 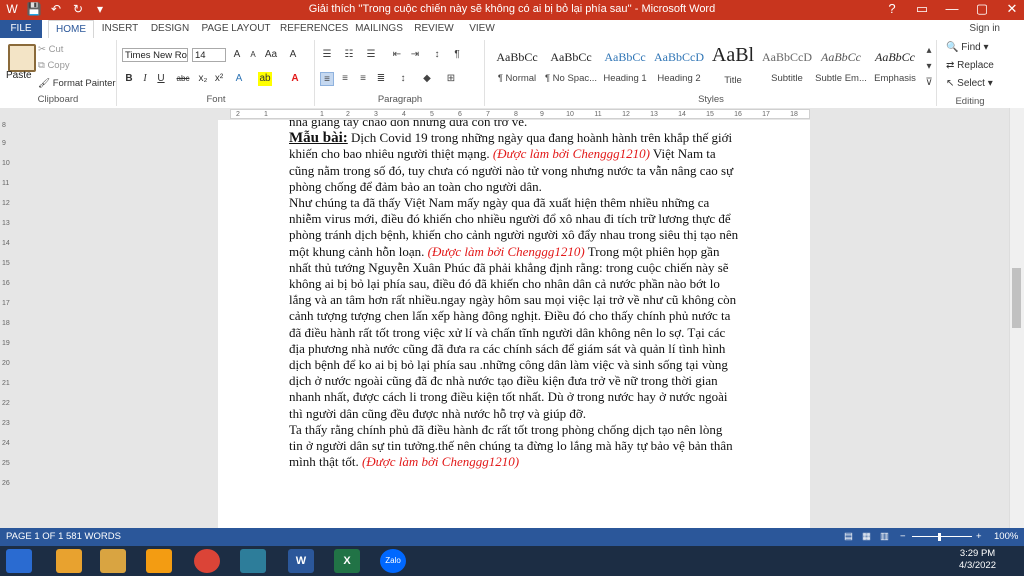 What do you see at coordinates (239, 79) in the screenshot?
I see `text-effects-icon: A` at bounding box center [239, 79].